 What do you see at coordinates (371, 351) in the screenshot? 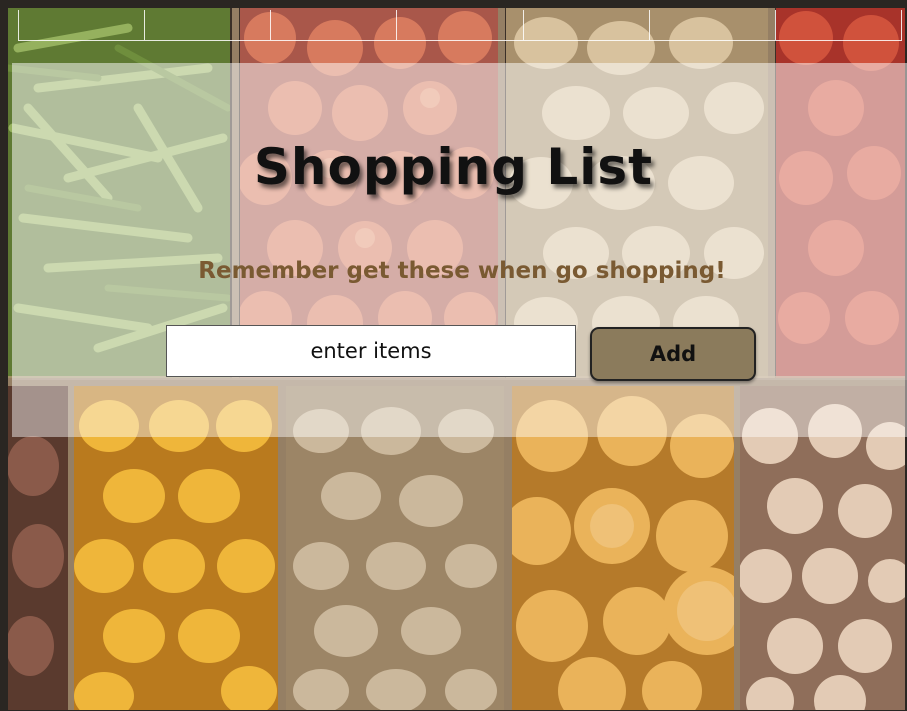
I see `item-input` at bounding box center [371, 351].